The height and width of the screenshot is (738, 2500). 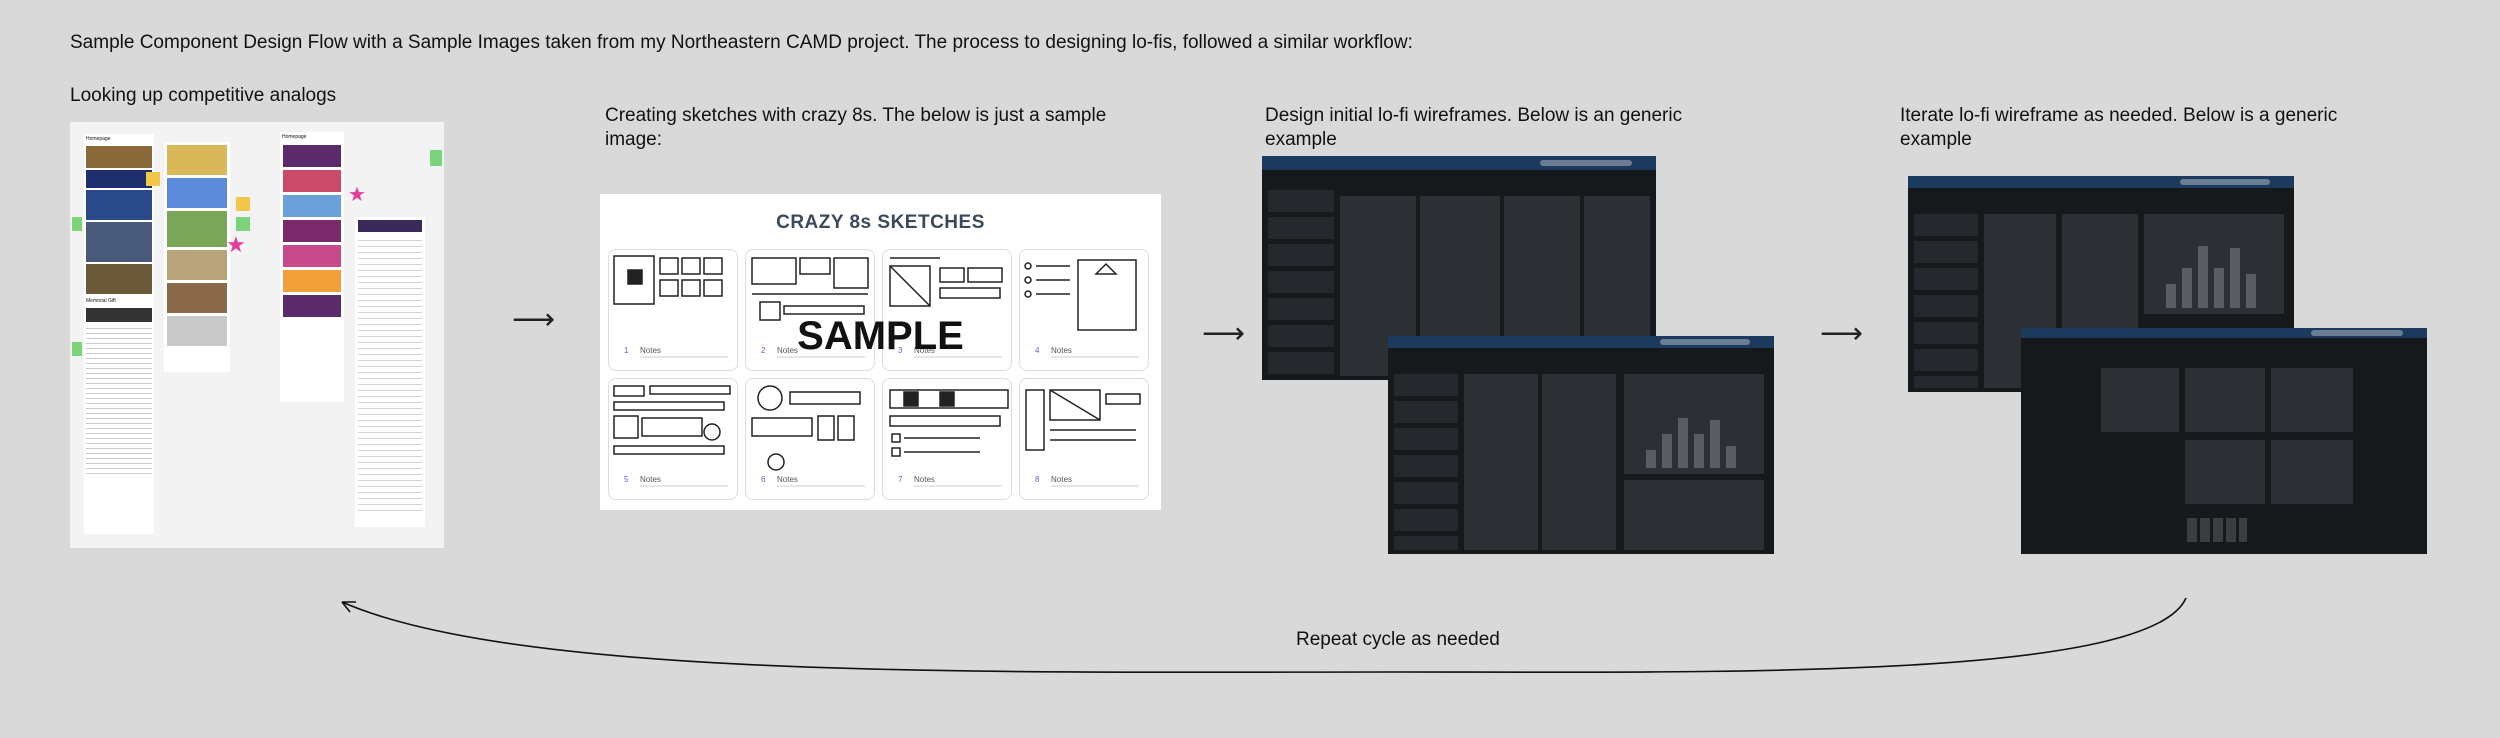 What do you see at coordinates (1398, 639) in the screenshot?
I see `repeat-cycle-label: Repeat cycle as needed` at bounding box center [1398, 639].